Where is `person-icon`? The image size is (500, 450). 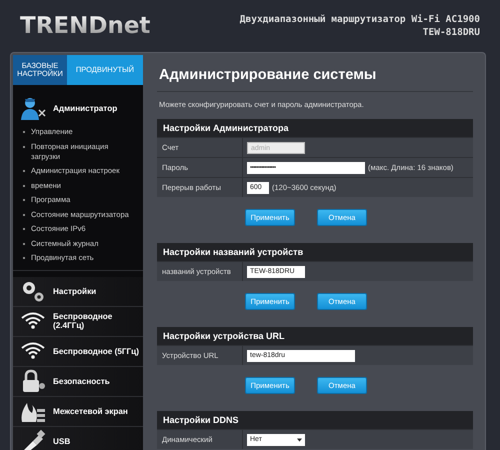 person-icon is located at coordinates (33, 108).